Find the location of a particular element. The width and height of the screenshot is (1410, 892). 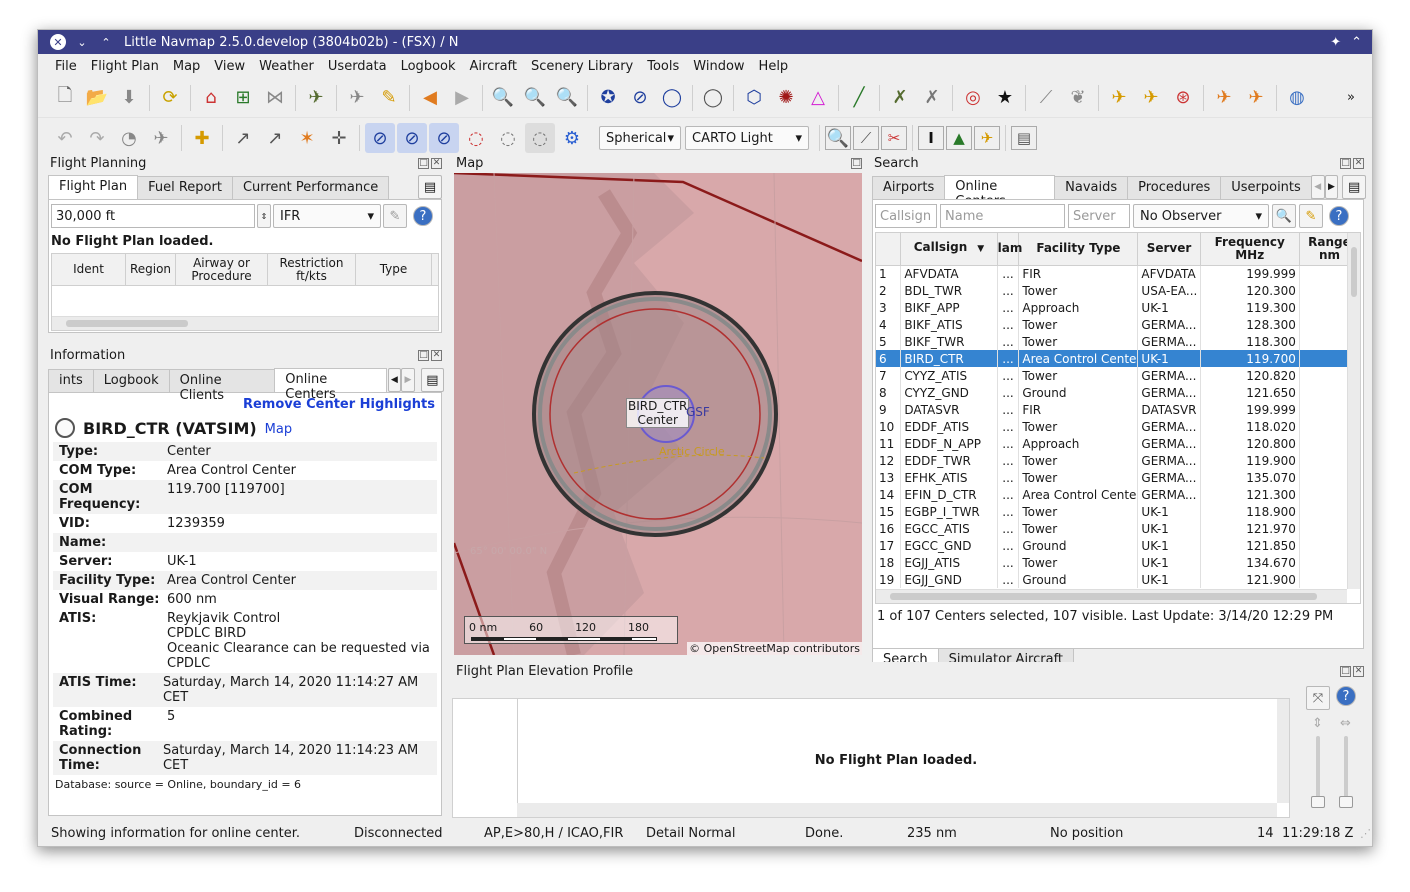

user-wp-icon: △ is located at coordinates (818, 98).